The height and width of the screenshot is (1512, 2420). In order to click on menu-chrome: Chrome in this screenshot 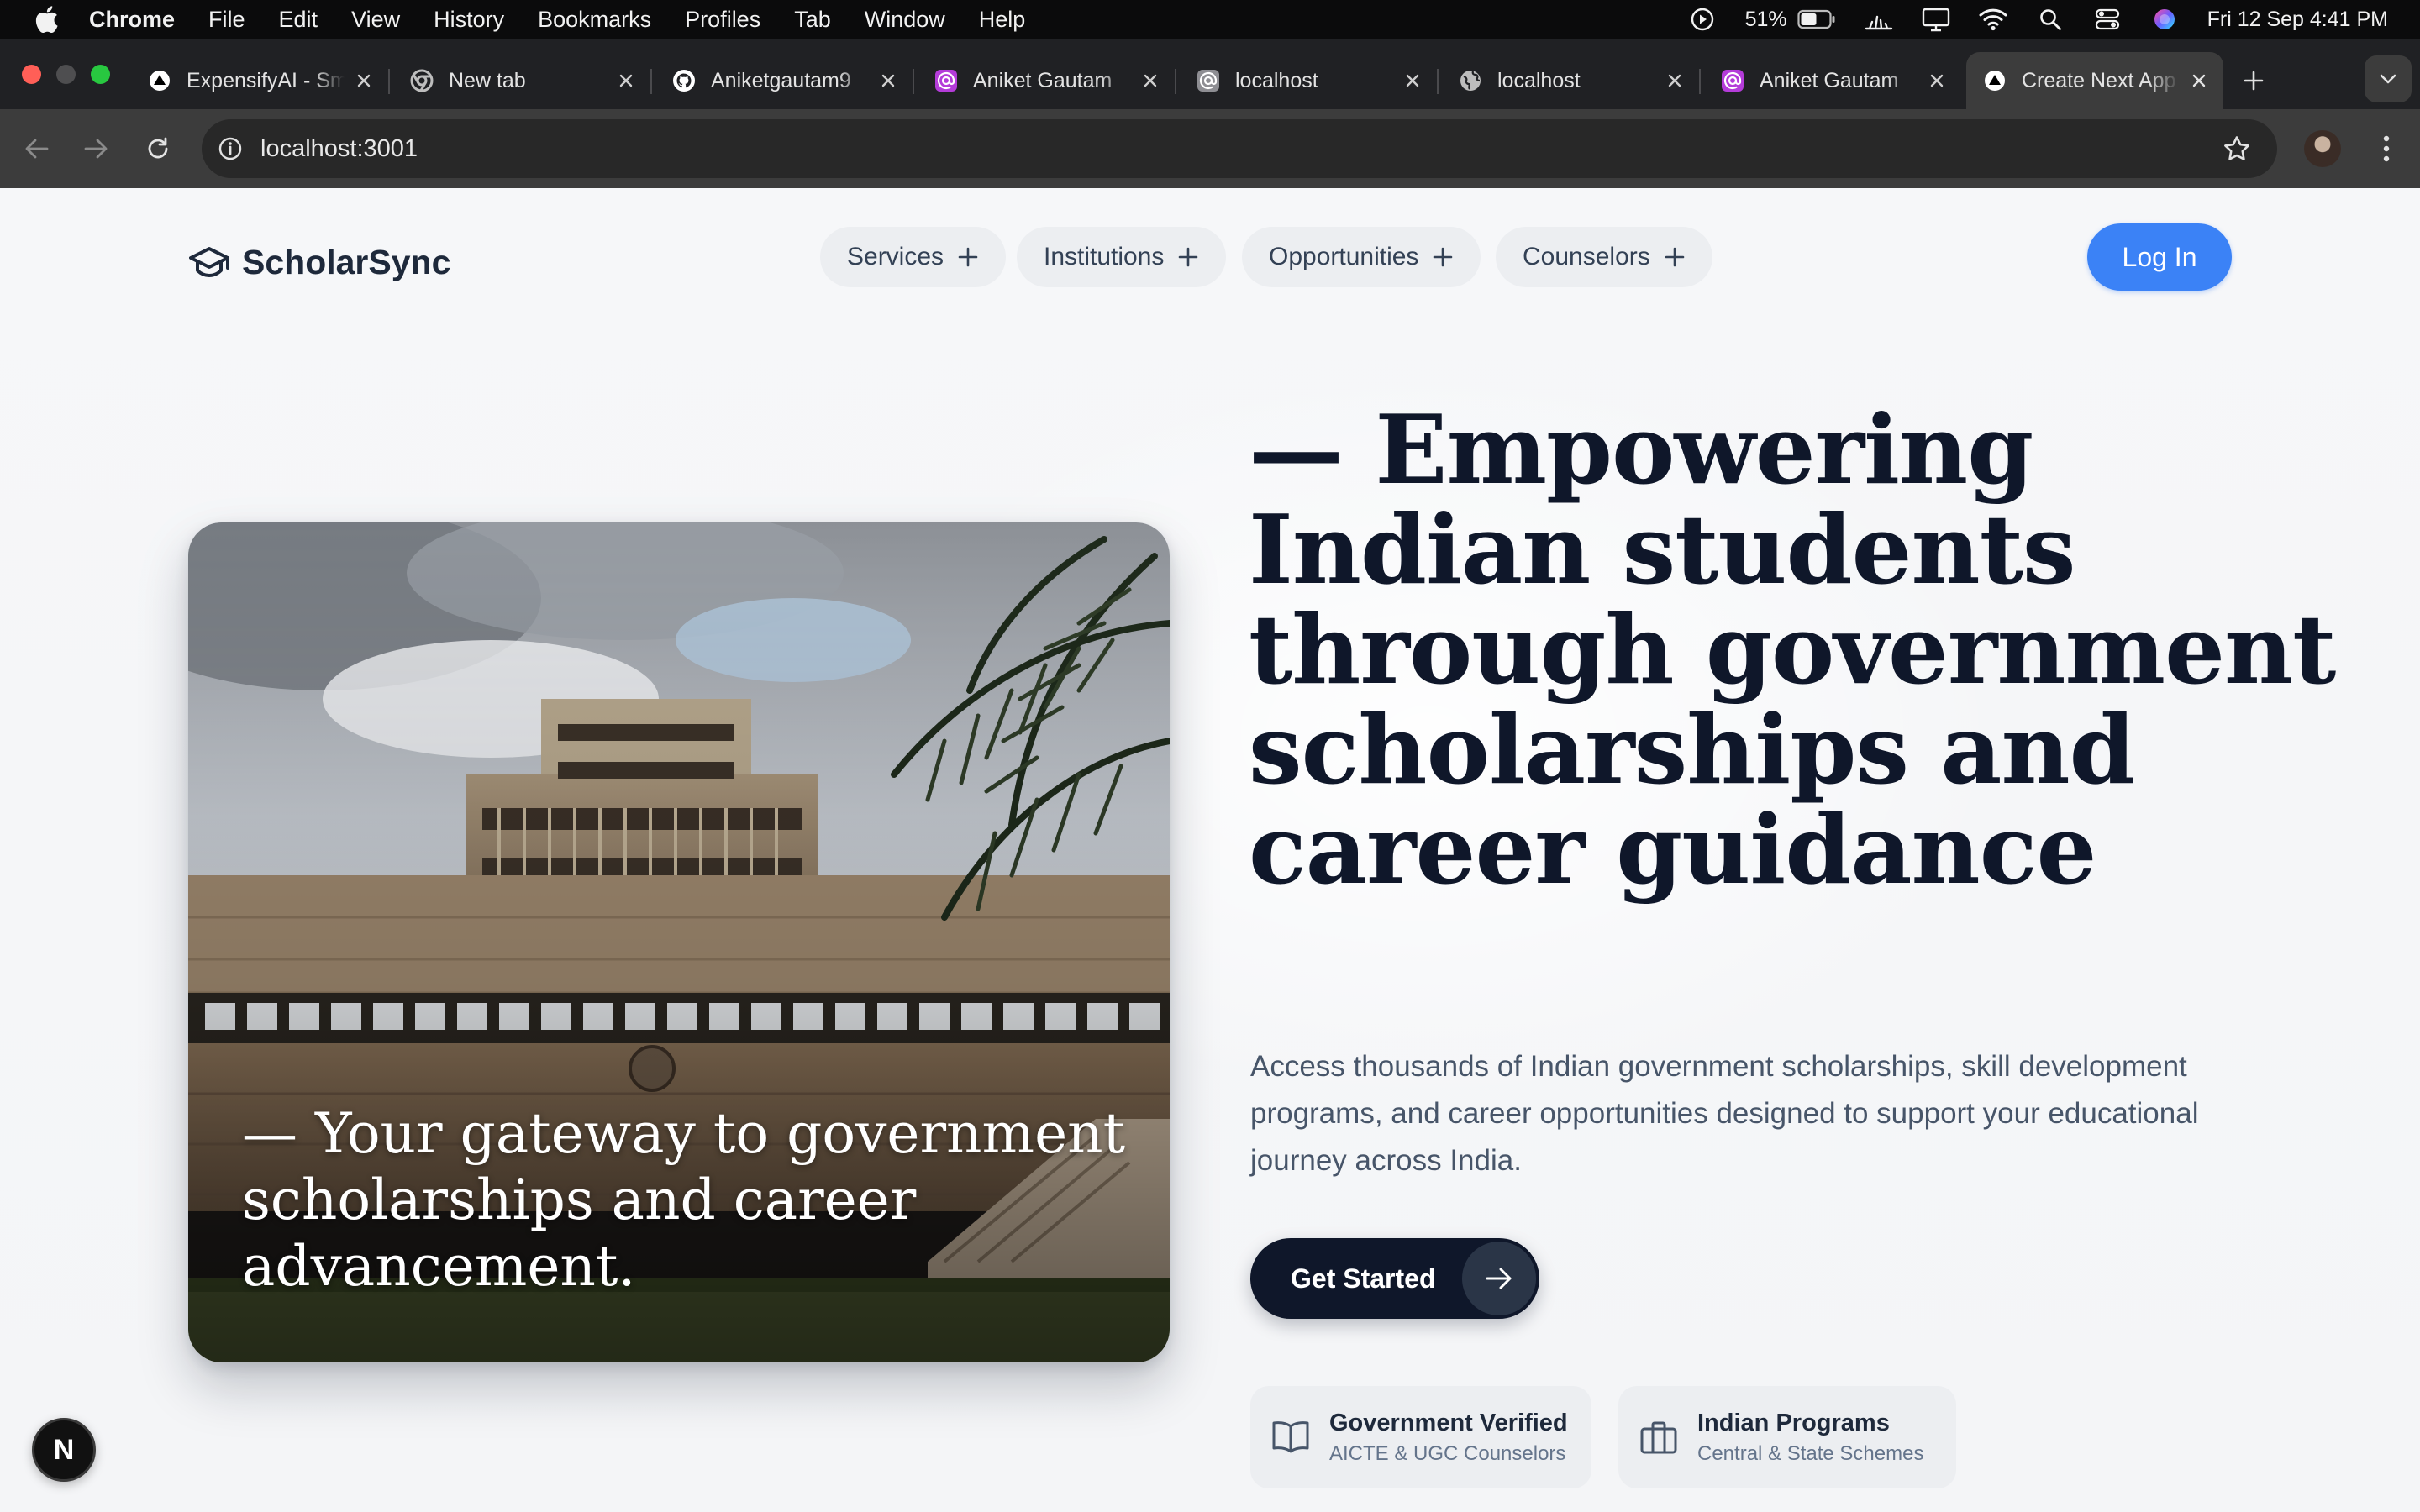, I will do `click(132, 20)`.